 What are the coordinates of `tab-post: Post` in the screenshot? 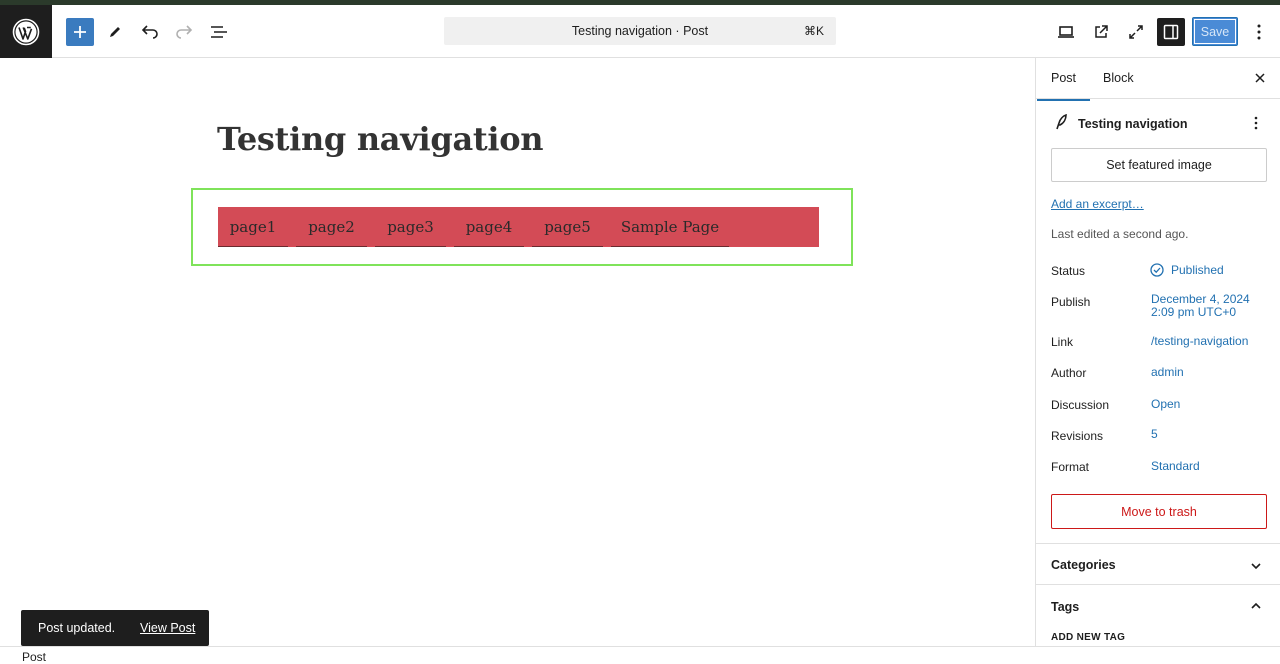 It's located at (1063, 86).